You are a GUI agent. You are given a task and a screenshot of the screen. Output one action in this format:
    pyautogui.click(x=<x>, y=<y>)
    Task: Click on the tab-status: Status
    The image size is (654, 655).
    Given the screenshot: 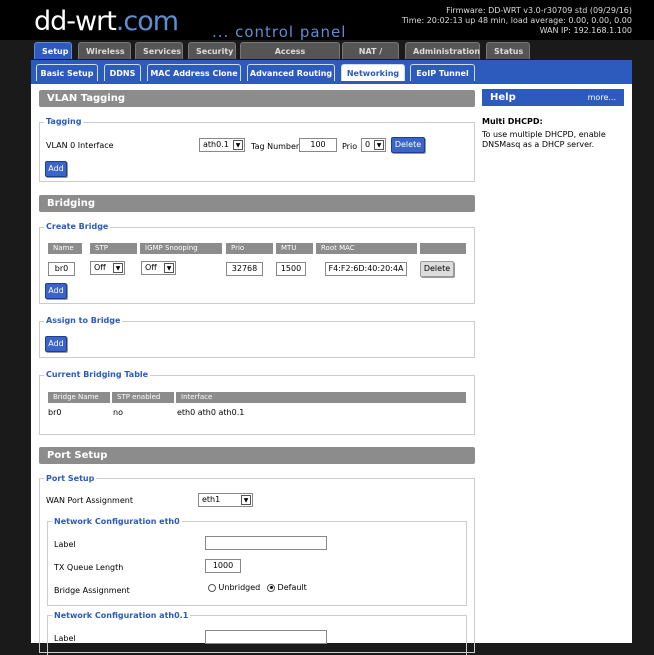 What is the action you would take?
    pyautogui.click(x=508, y=50)
    